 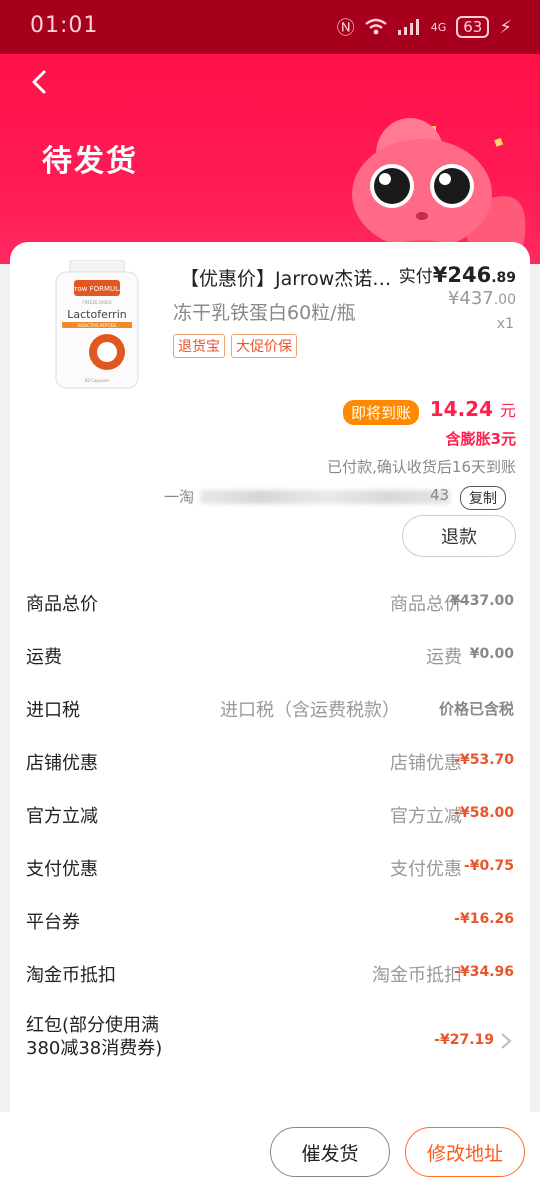 I want to click on product-subtitle: 冻干乳铁蛋白60粒/瓶, so click(x=264, y=313).